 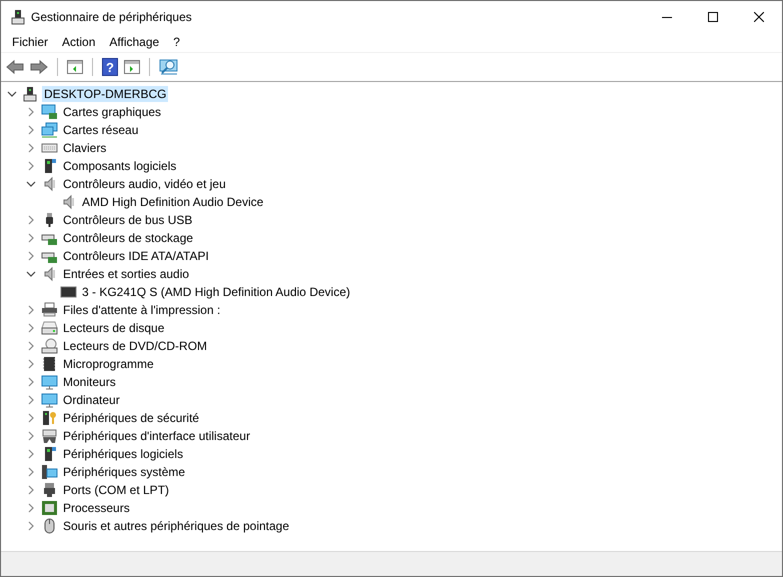 I want to click on tree-item: Contrôleurs audio, vidéo et jeu, so click(x=144, y=184).